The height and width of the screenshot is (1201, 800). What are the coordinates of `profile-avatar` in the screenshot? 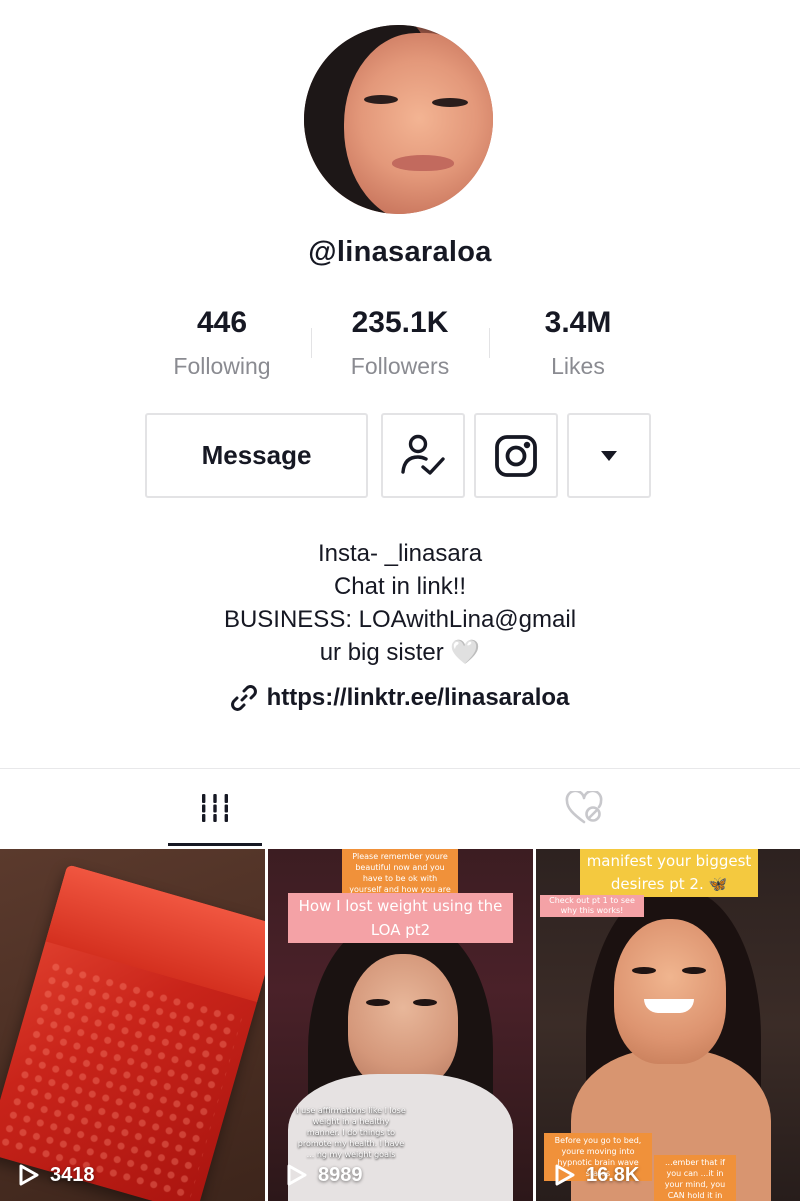 It's located at (398, 119).